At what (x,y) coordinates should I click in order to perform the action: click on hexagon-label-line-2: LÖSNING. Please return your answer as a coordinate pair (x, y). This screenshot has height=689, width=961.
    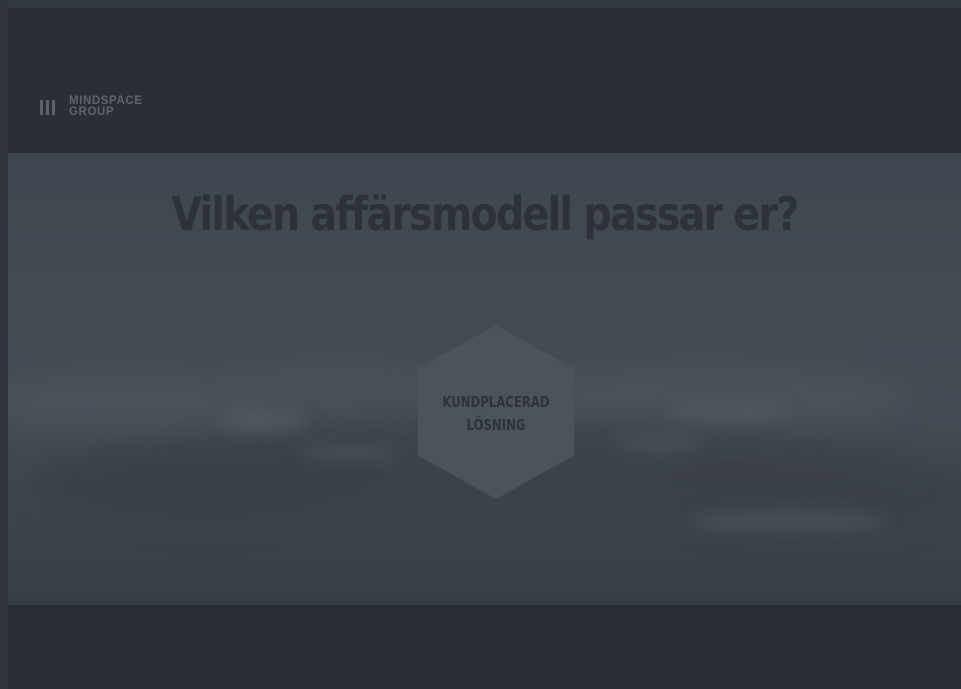
    Looking at the image, I should click on (496, 425).